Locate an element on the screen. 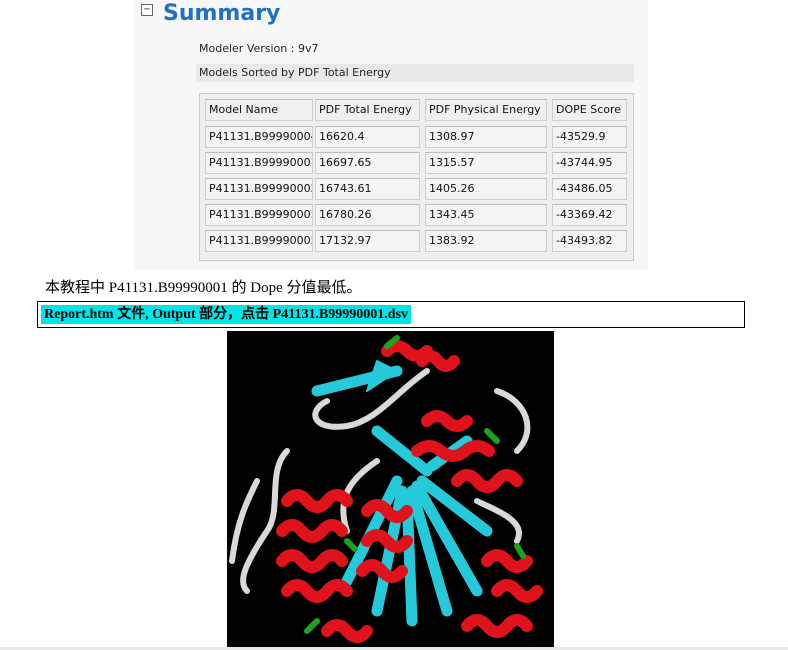  table-cell: 1308.97 is located at coordinates (486, 137).